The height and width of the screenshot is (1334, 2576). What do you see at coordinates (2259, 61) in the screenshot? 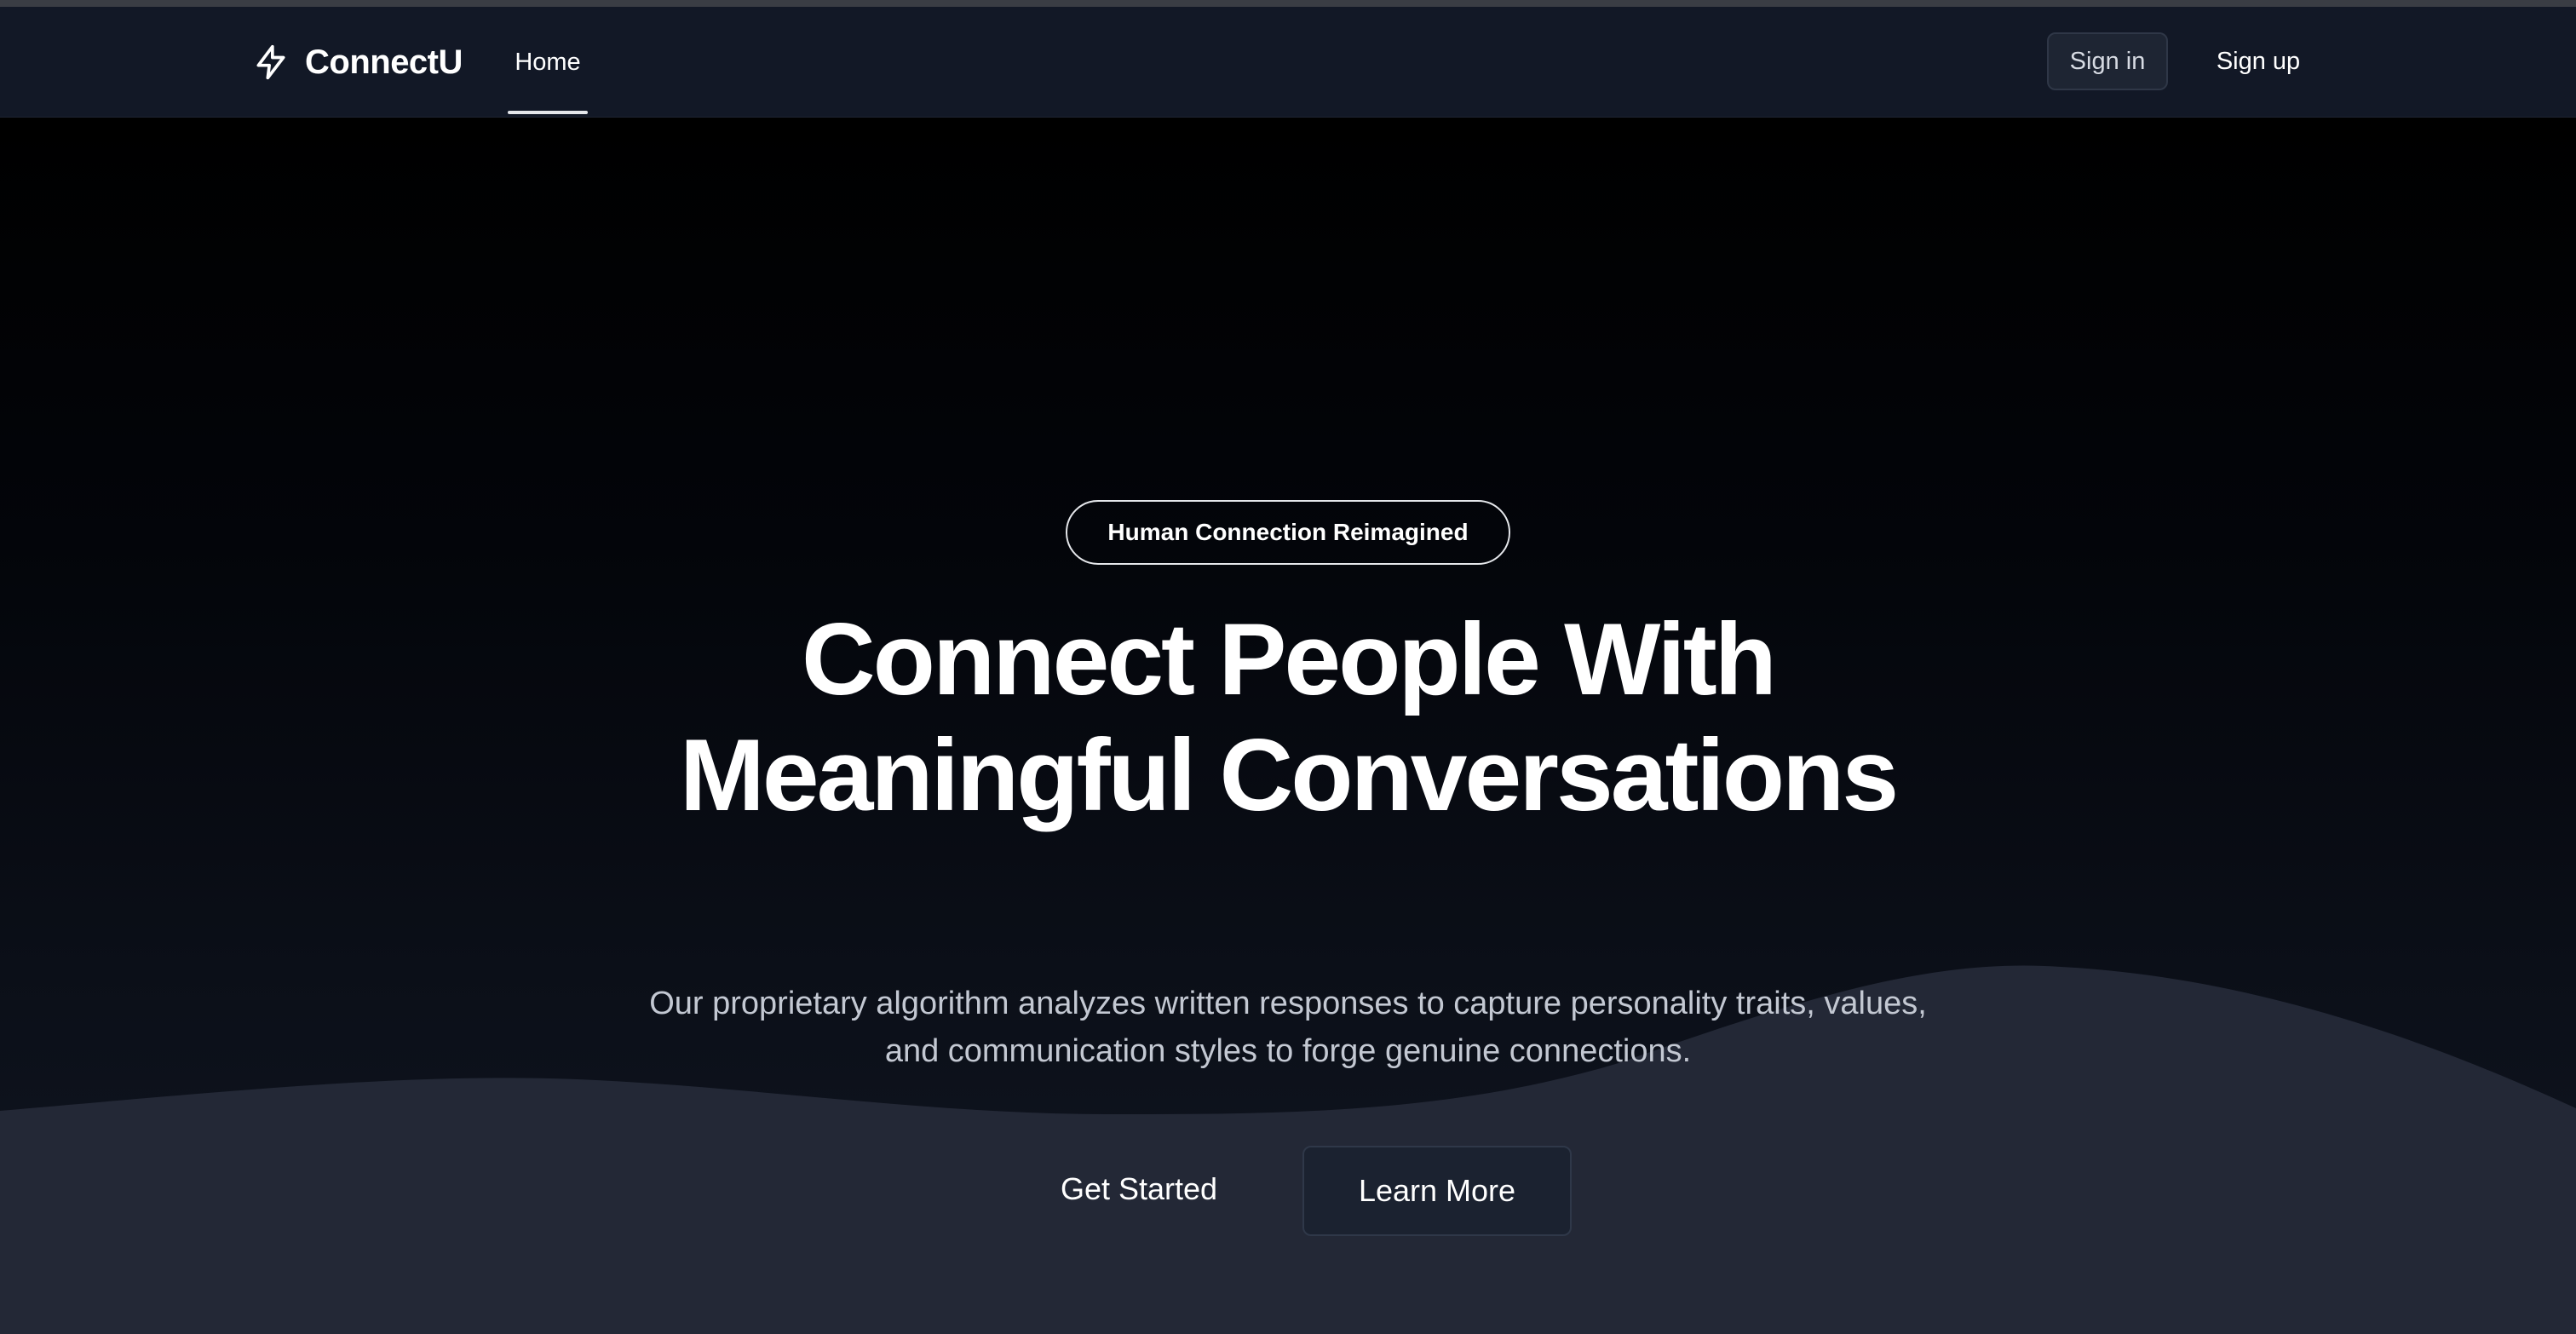
I see `sign-up-button: Sign up` at bounding box center [2259, 61].